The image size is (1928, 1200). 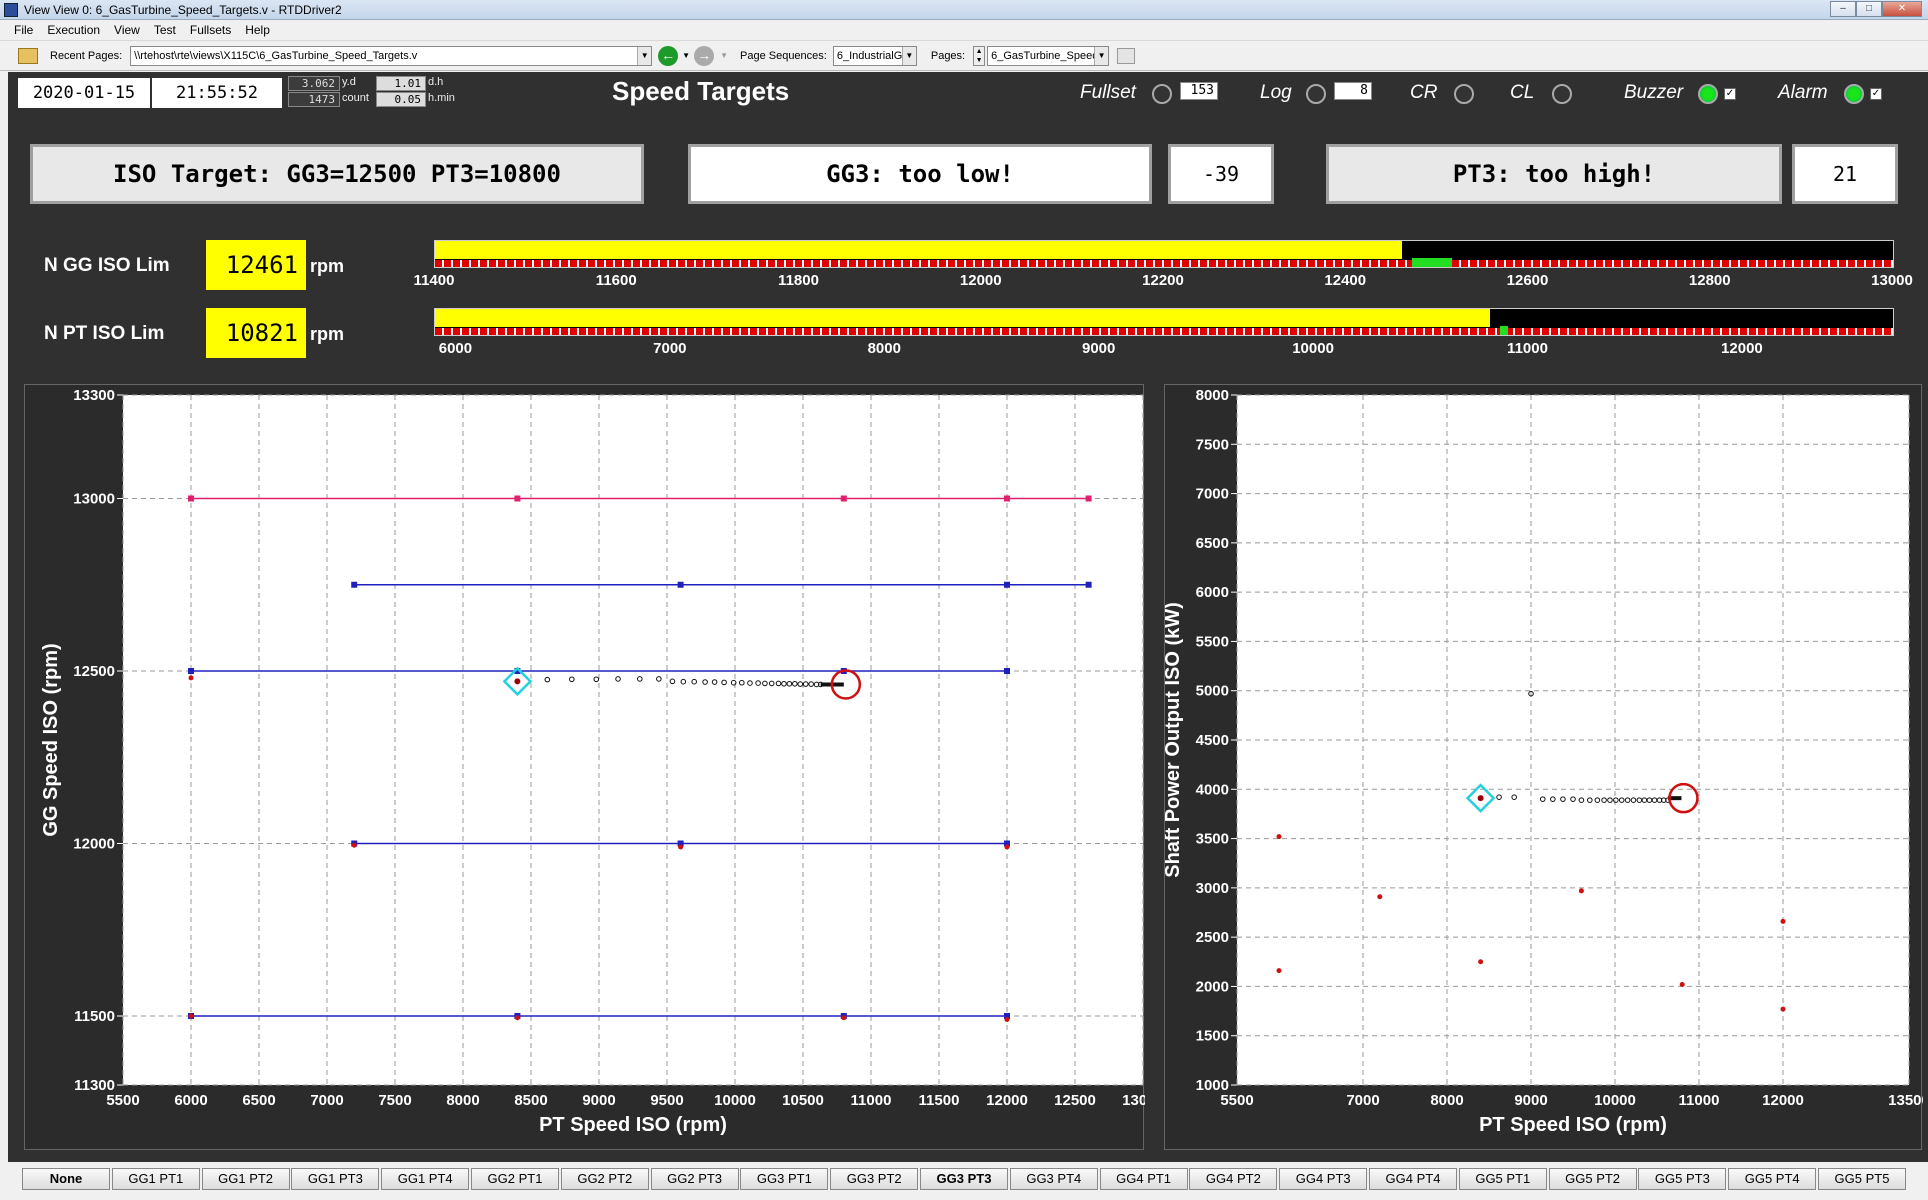 What do you see at coordinates (798, 280) in the screenshot?
I see `gg-scale-tick-label: 11800` at bounding box center [798, 280].